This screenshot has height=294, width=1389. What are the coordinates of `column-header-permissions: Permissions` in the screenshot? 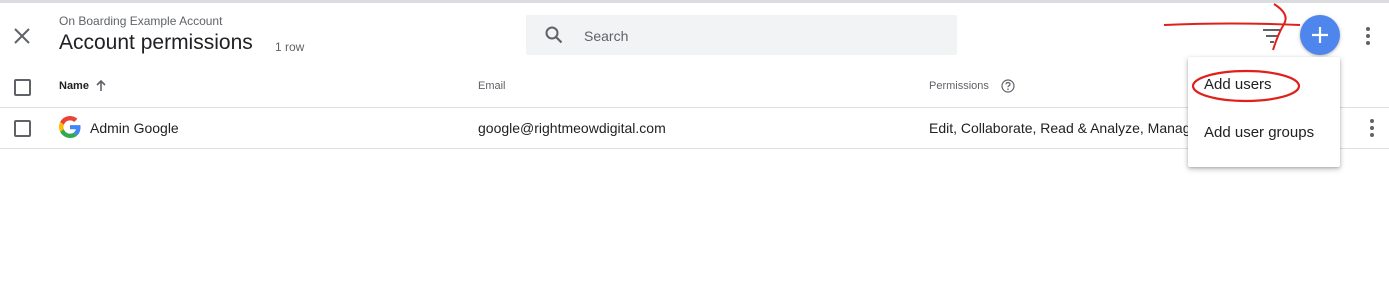 It's located at (959, 86).